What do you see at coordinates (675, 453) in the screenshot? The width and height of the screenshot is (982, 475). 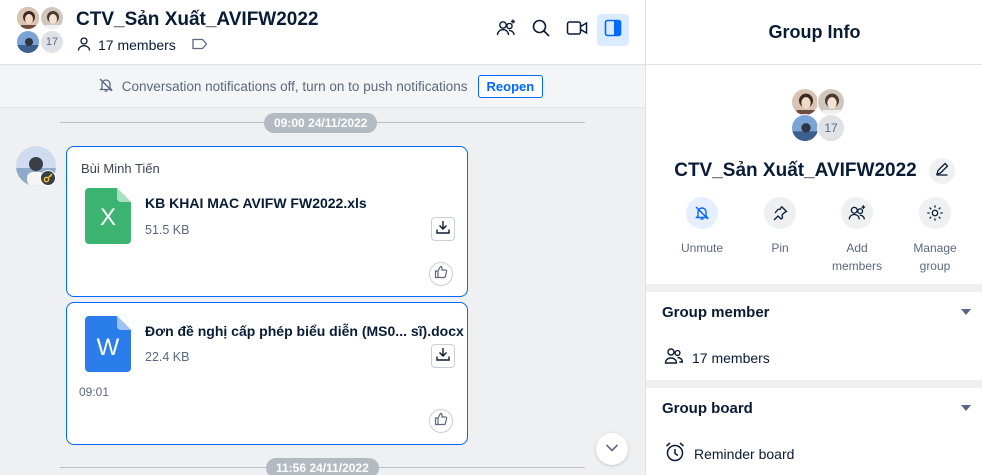 I see `alarm-clock-icon` at bounding box center [675, 453].